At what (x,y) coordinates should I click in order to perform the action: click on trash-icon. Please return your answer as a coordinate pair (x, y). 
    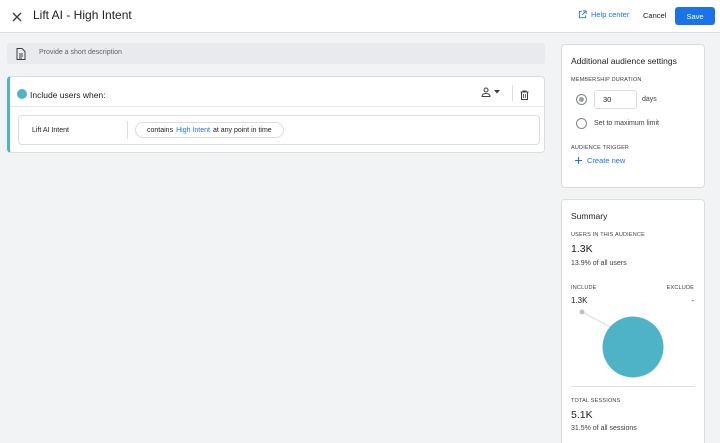
    Looking at the image, I should click on (524, 95).